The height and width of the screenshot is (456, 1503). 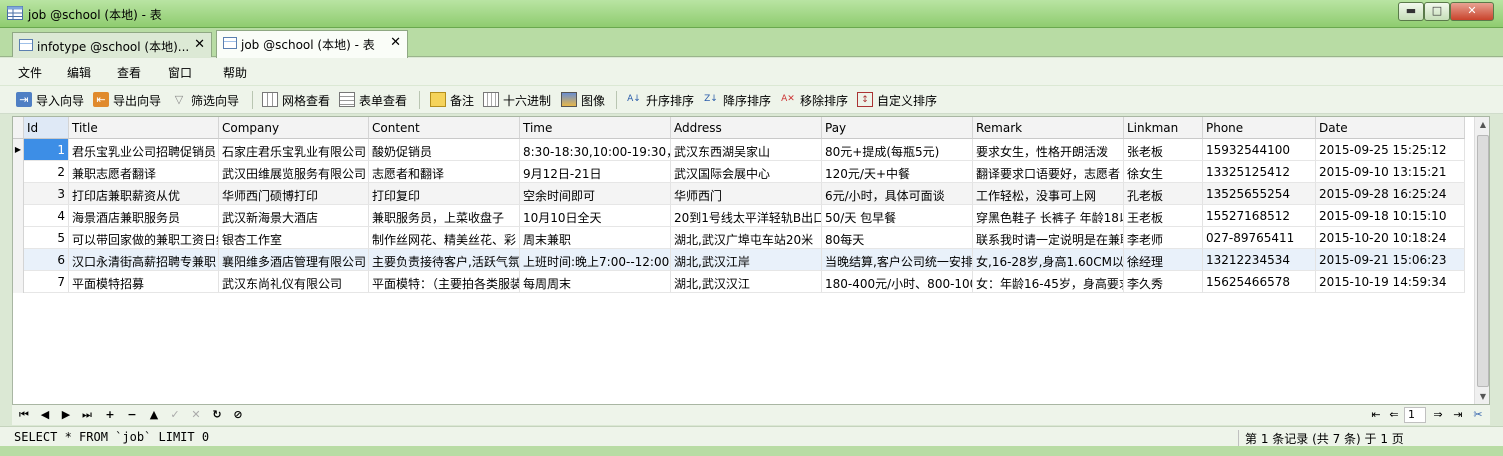 I want to click on cell-company: 石家庄君乐宝乳业有限公司, so click(x=294, y=150).